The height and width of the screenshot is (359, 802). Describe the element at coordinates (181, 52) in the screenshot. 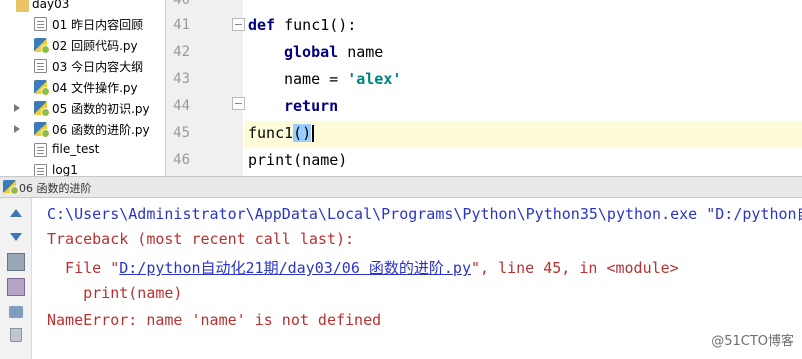

I see `line-number: 42` at that location.